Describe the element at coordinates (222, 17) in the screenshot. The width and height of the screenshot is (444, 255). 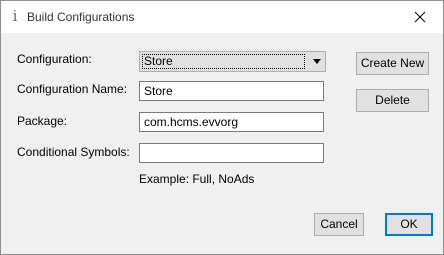
I see `title-bar: i Build Configurations` at that location.